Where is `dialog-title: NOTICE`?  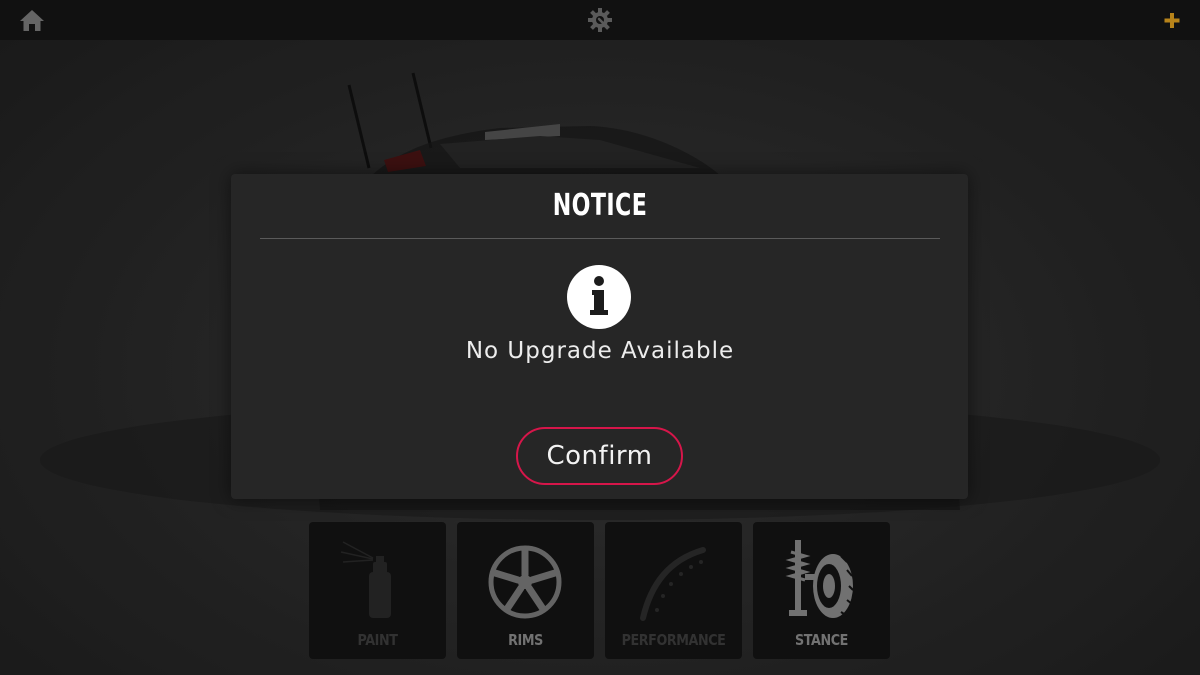
dialog-title: NOTICE is located at coordinates (600, 205).